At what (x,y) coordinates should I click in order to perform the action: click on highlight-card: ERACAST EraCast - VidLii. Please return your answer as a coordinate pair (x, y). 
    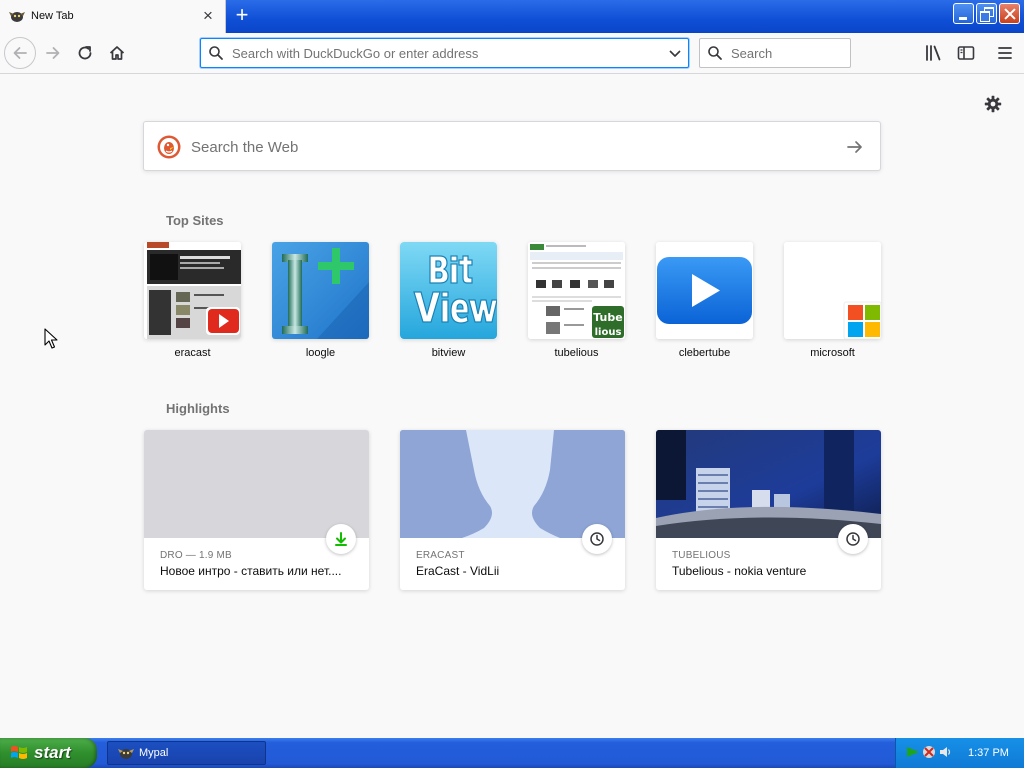
    Looking at the image, I should click on (512, 510).